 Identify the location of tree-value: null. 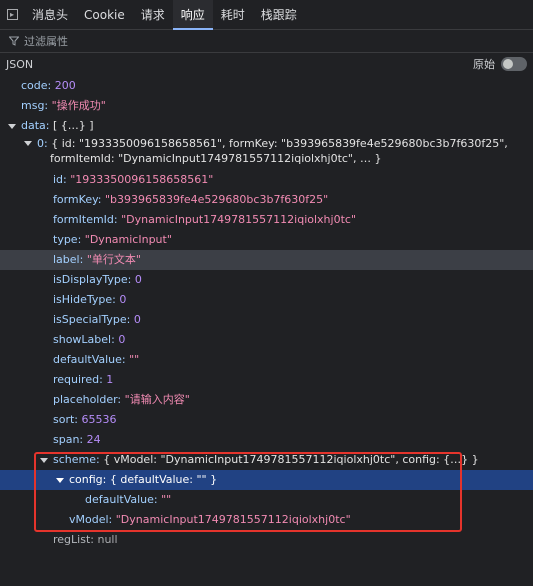
(107, 539).